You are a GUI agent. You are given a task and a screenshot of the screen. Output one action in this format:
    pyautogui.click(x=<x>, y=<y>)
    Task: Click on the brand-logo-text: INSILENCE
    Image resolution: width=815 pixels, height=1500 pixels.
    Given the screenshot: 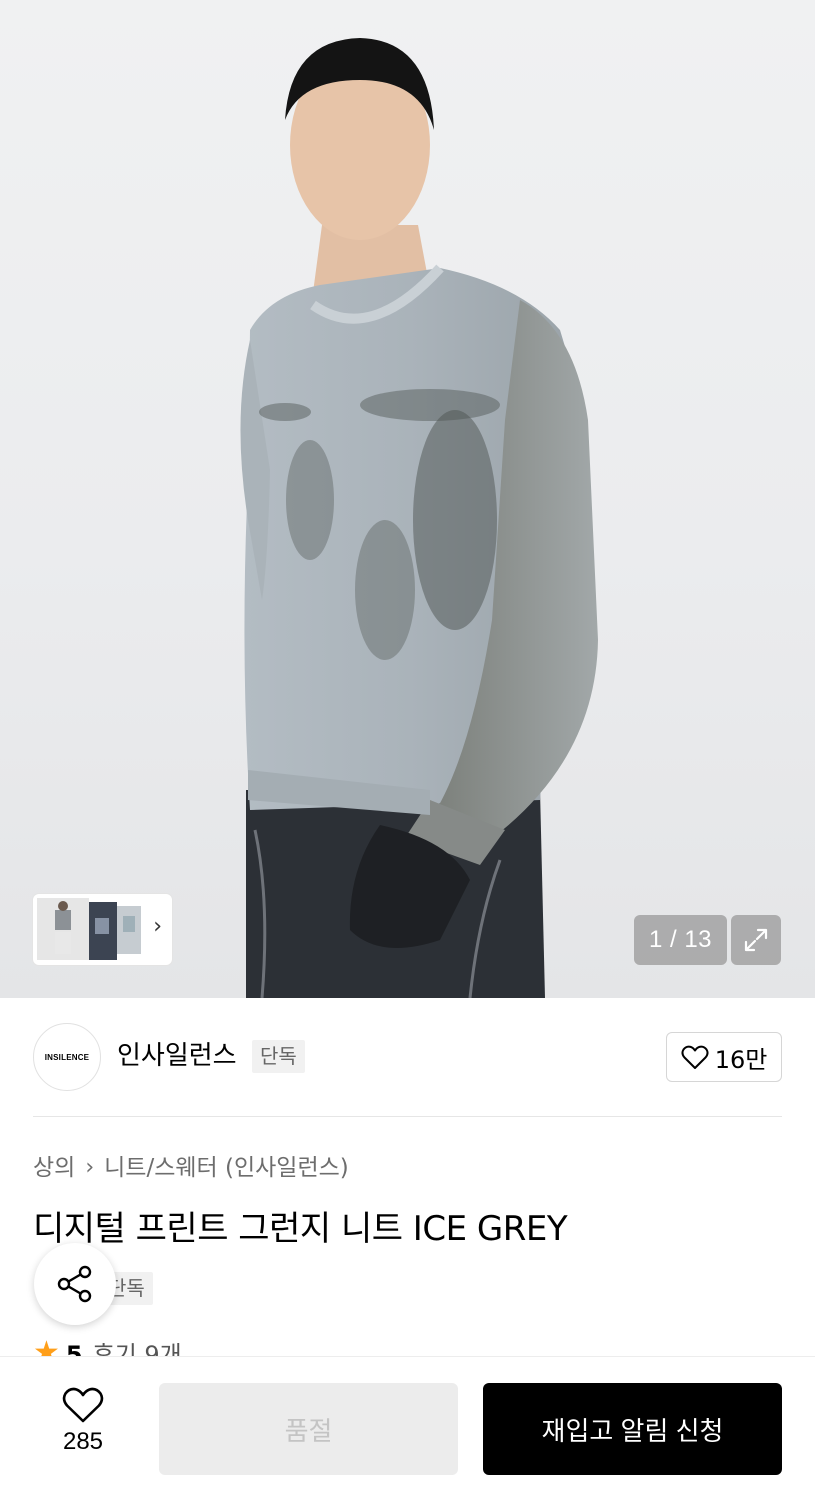 What is the action you would take?
    pyautogui.click(x=67, y=1057)
    